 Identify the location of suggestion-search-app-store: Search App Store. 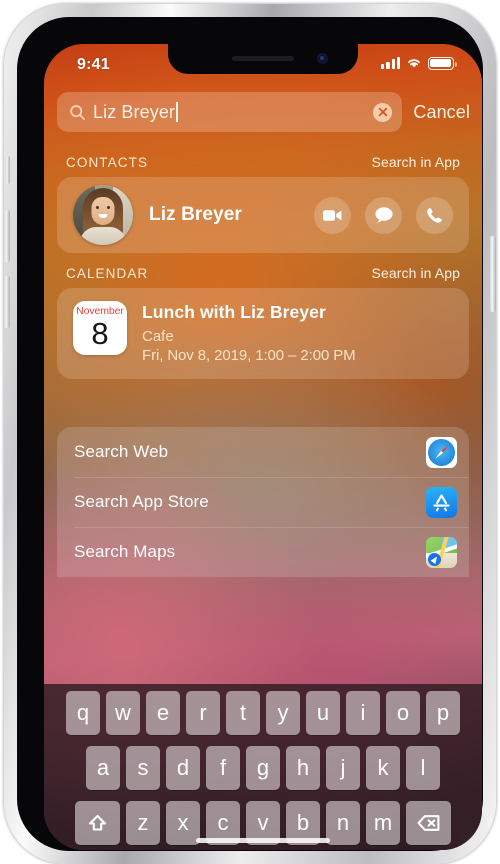
(263, 502).